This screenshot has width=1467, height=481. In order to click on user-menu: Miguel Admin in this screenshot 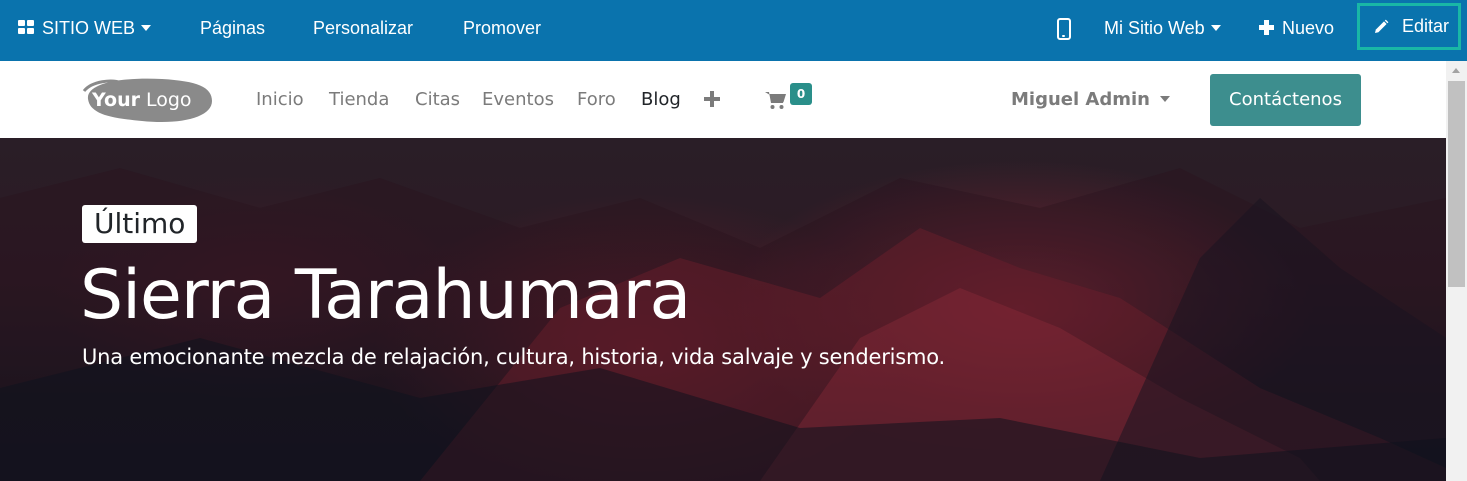, I will do `click(1090, 99)`.